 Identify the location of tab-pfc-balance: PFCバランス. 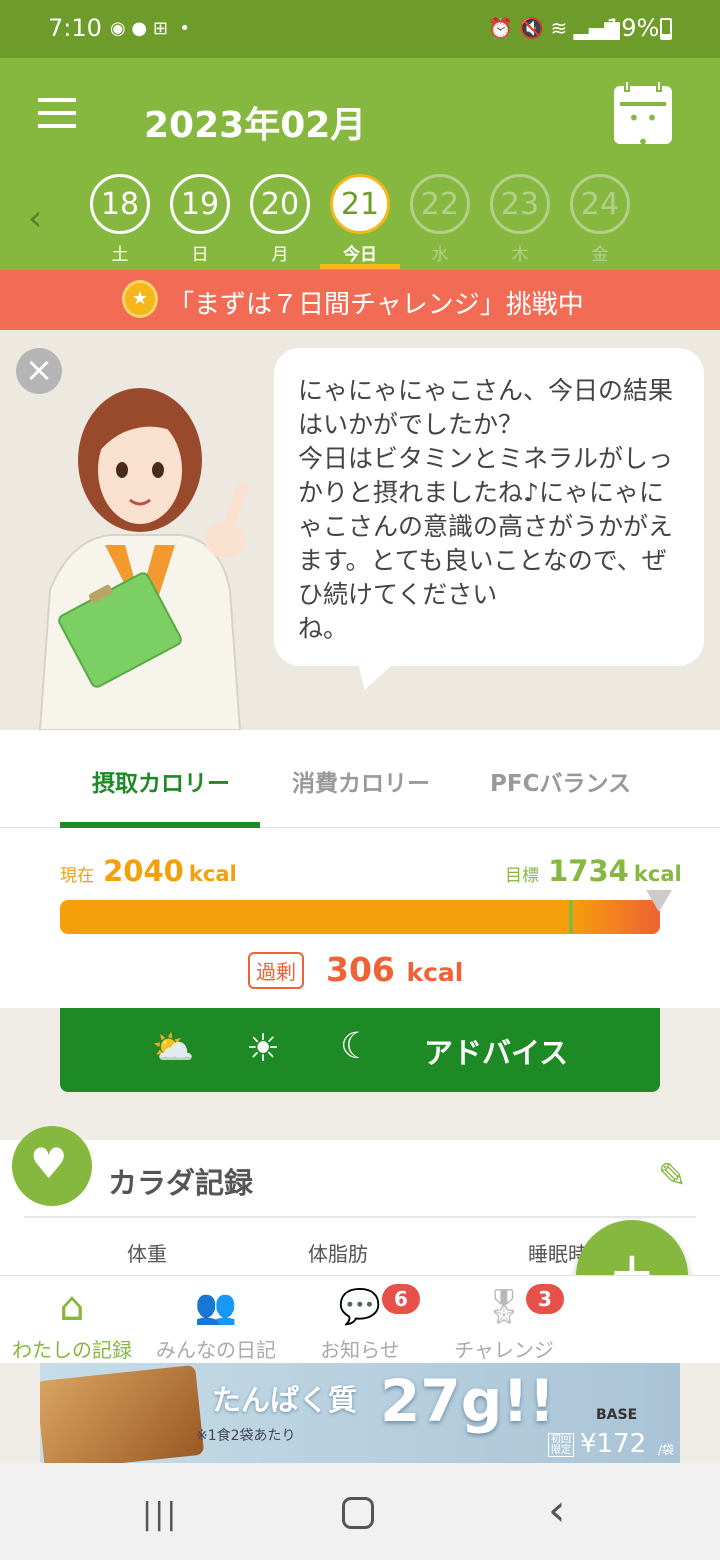
(560, 781).